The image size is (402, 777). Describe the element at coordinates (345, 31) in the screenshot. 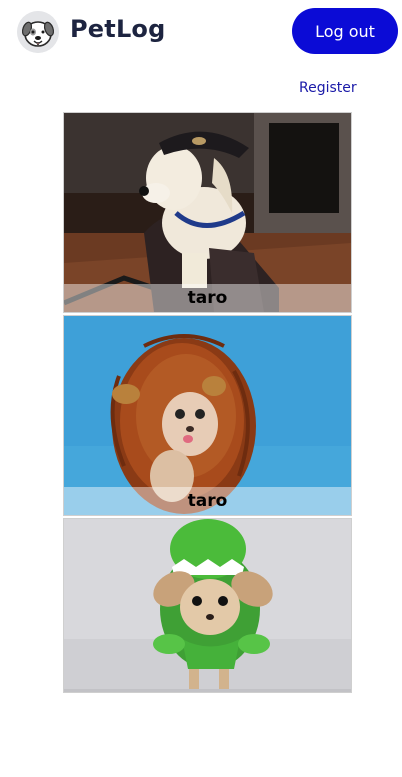

I see `logout-button: Log out` at that location.